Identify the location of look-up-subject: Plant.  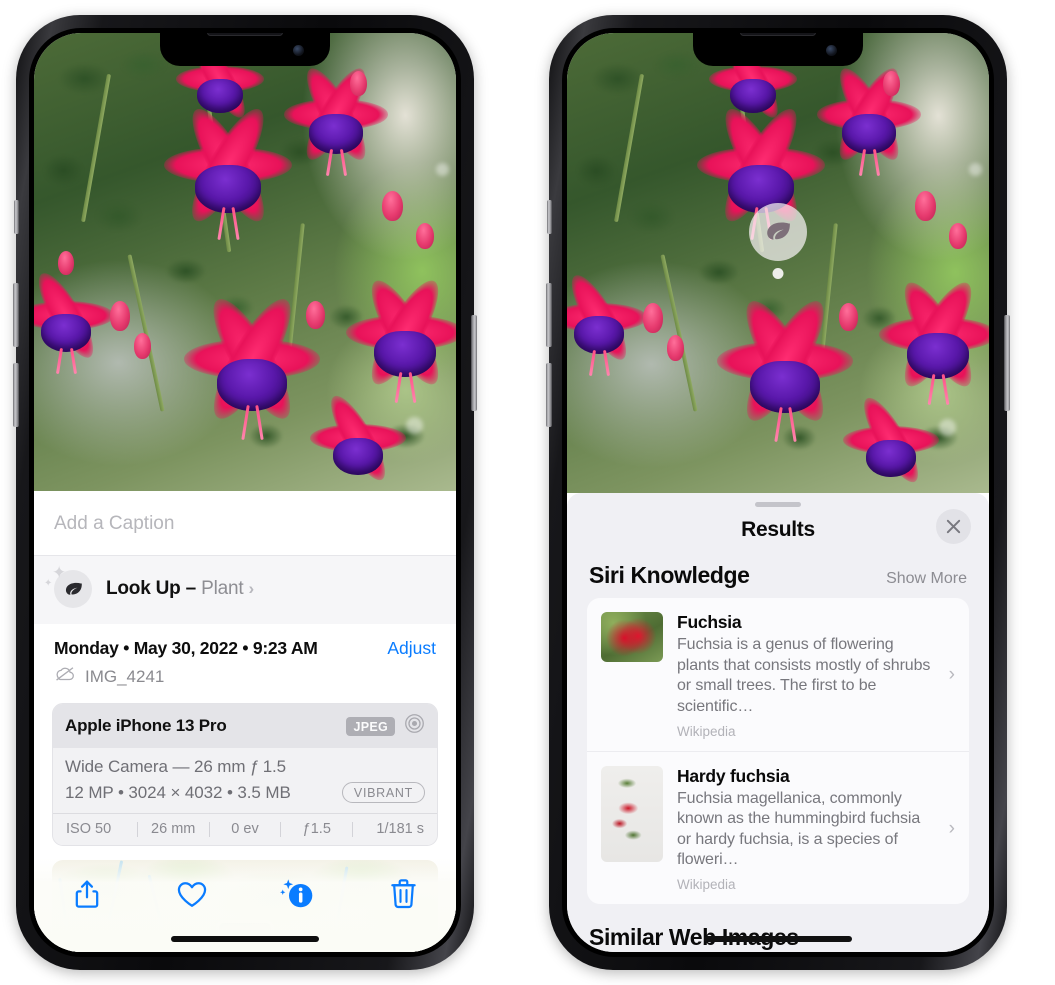
(222, 588).